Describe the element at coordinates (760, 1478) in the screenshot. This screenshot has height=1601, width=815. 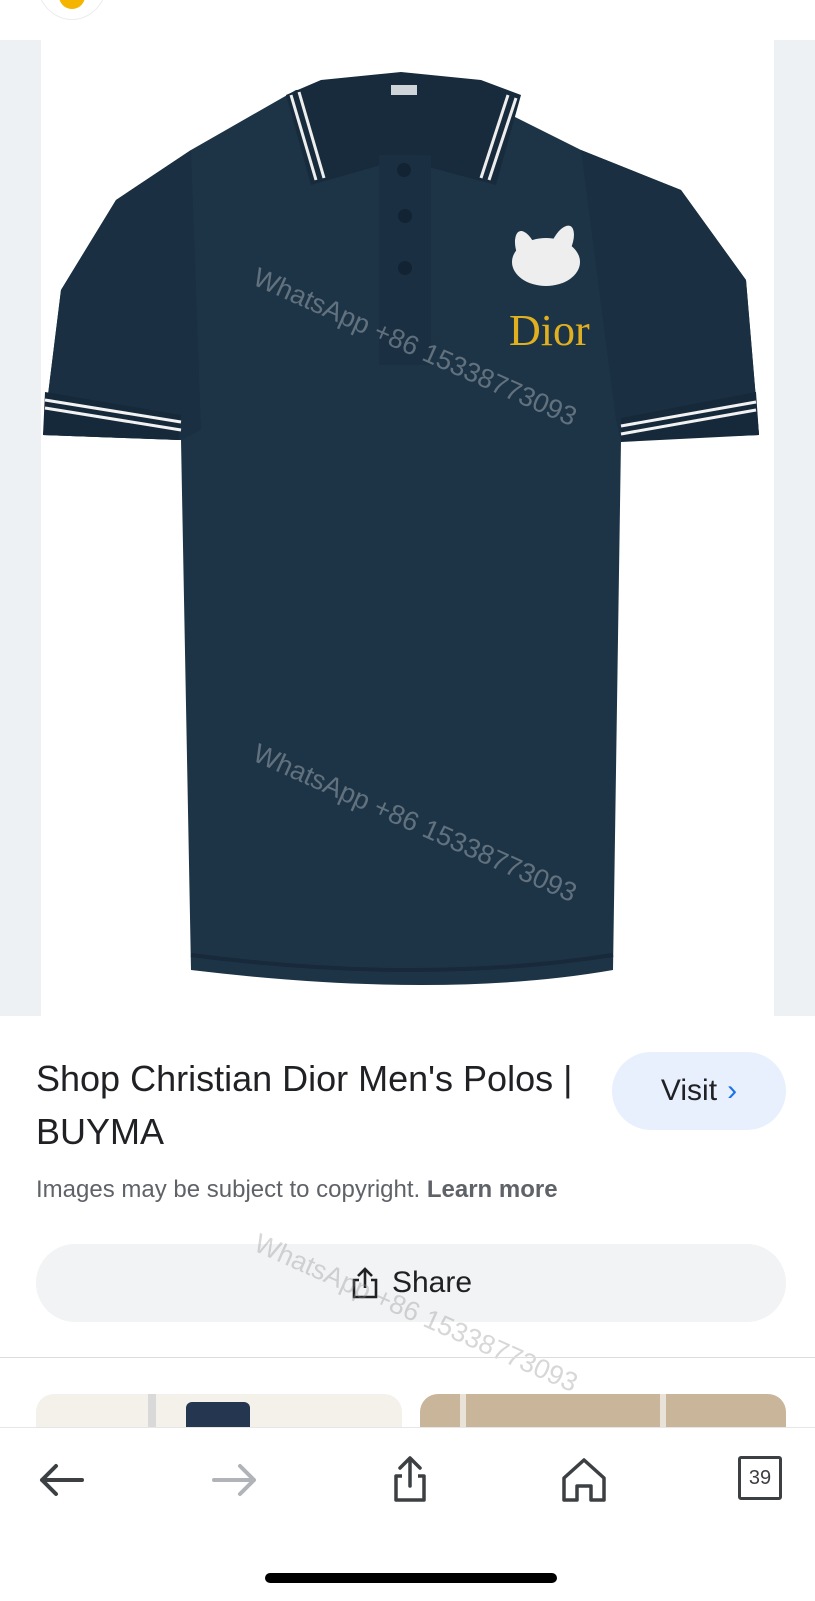
I see `tabs-count-button: 39` at that location.